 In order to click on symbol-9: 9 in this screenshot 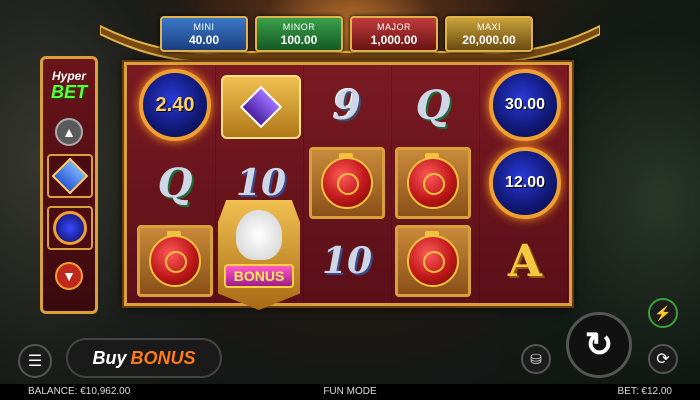, I will do `click(347, 105)`.